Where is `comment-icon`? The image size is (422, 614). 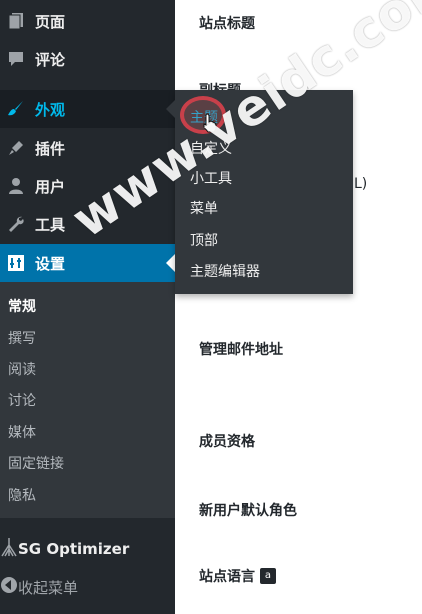 comment-icon is located at coordinates (16, 59).